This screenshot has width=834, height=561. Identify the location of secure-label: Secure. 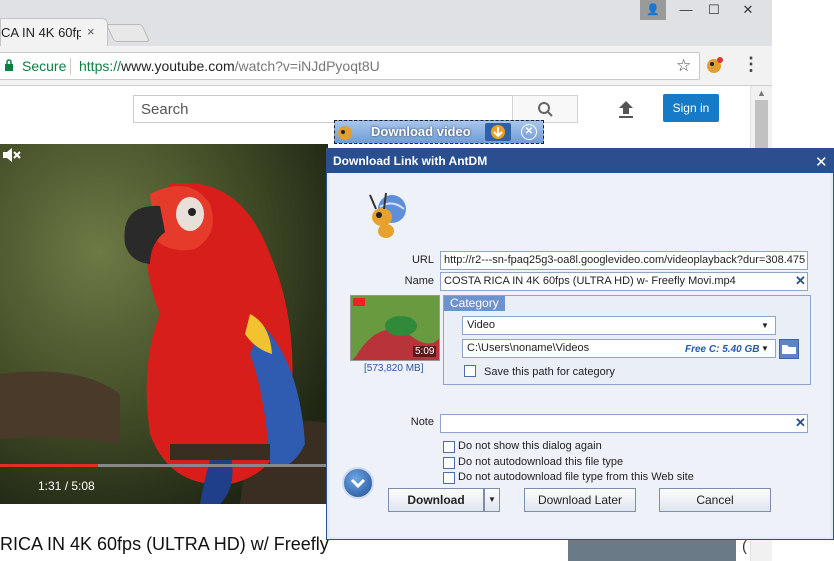
(44, 66).